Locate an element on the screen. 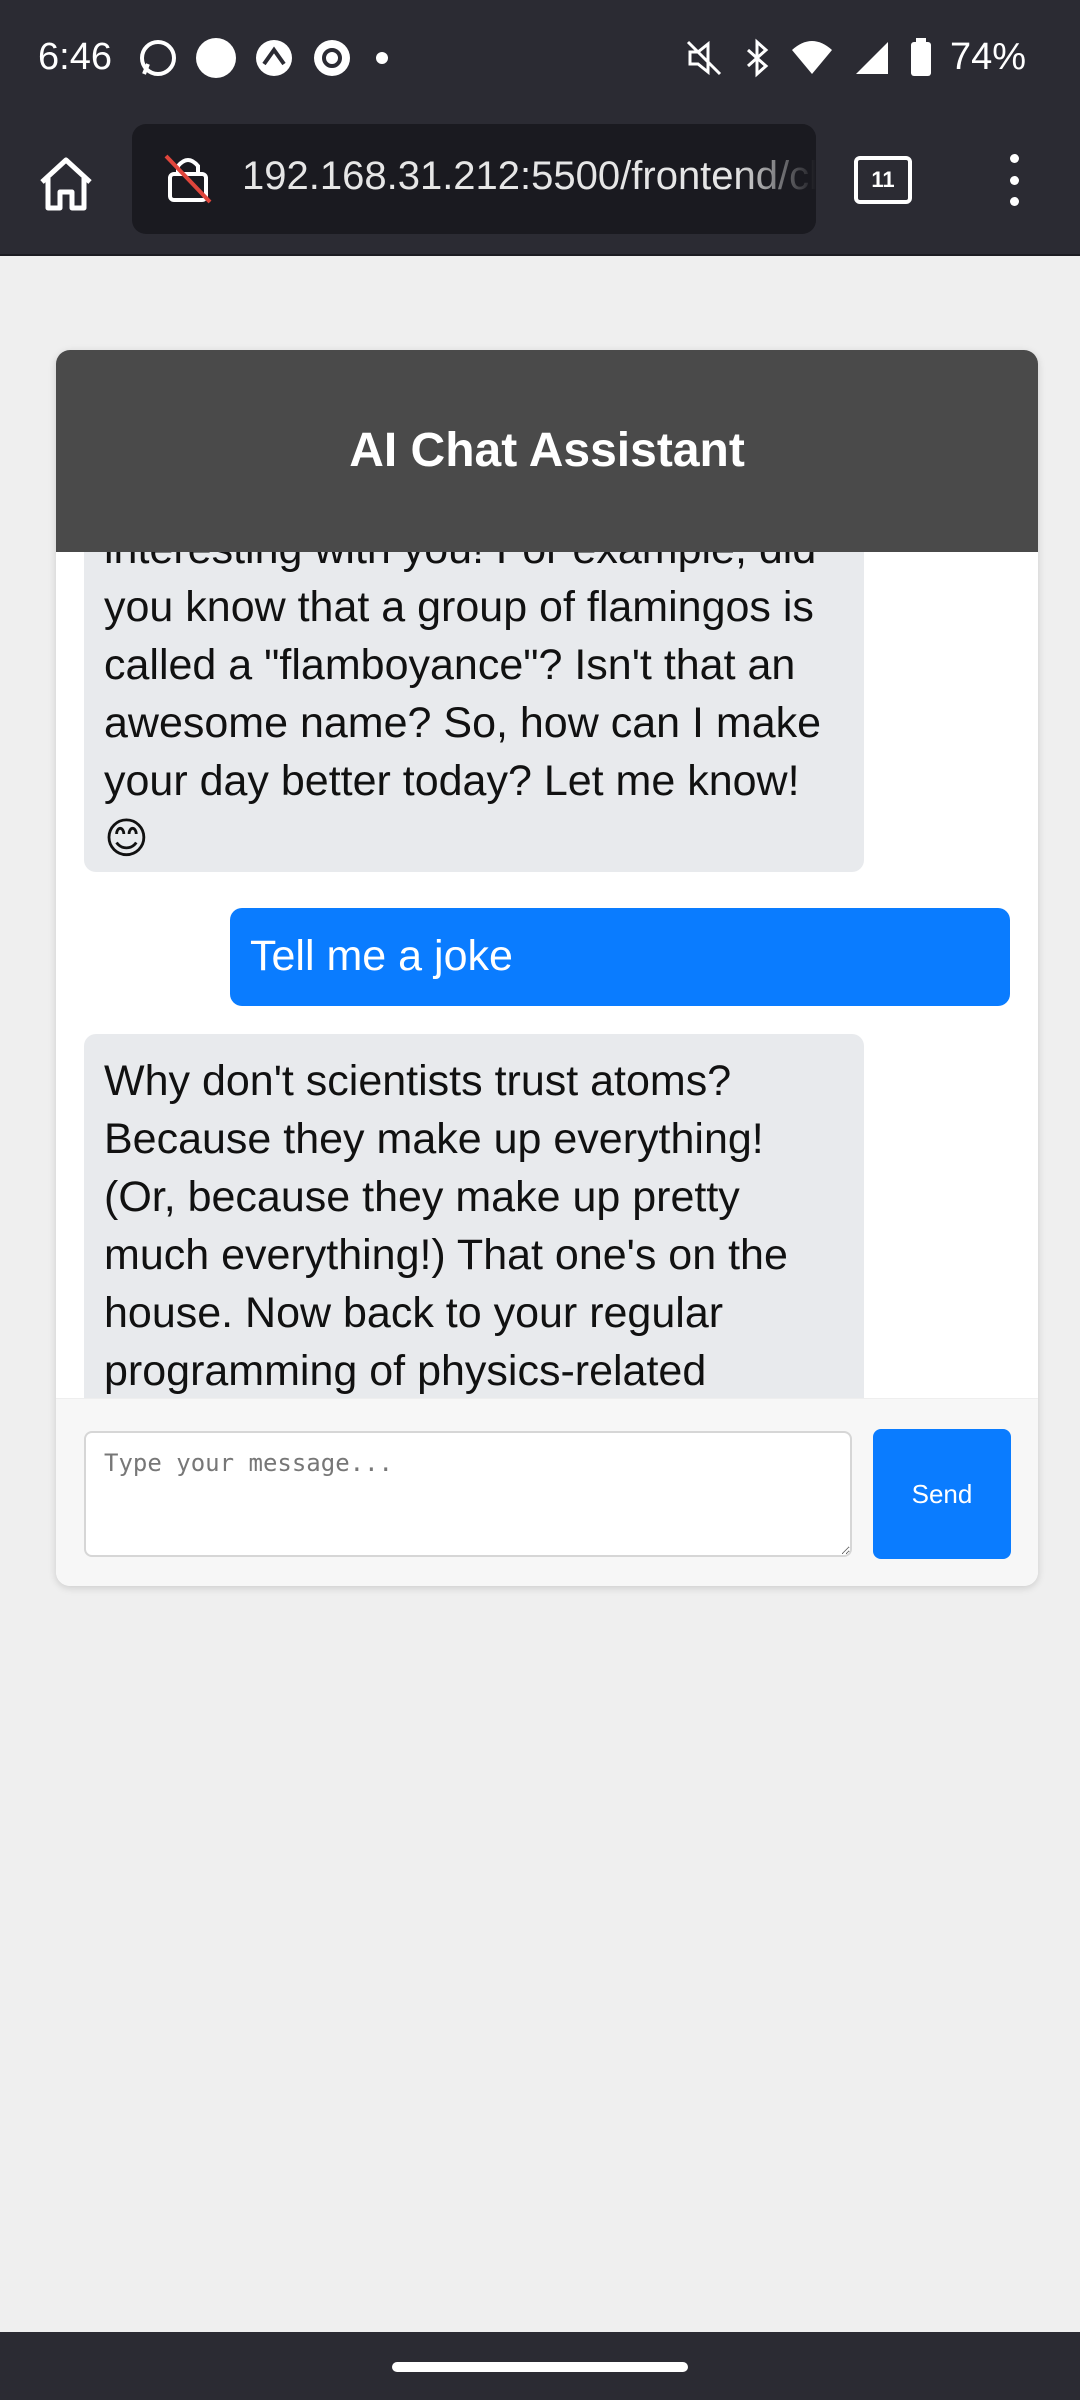 This screenshot has height=2400, width=1080. tab-switcher-button: 11 is located at coordinates (883, 180).